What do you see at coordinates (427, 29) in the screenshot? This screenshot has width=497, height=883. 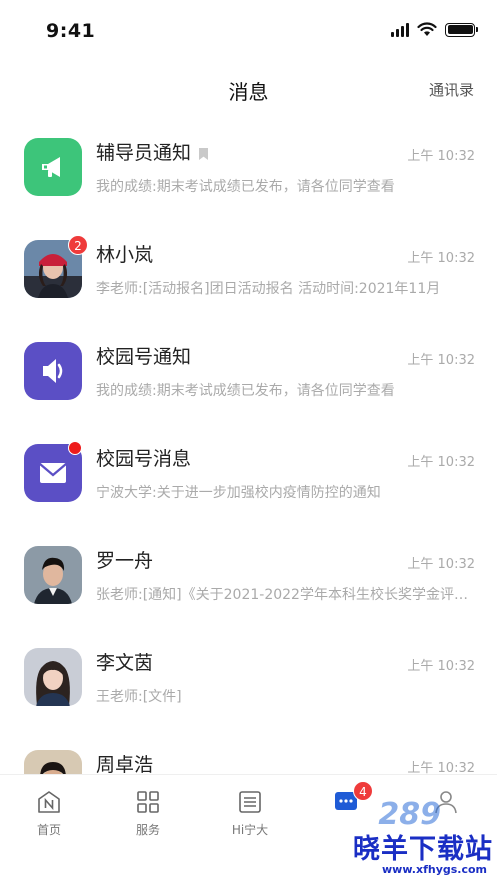 I see `wifi-icon` at bounding box center [427, 29].